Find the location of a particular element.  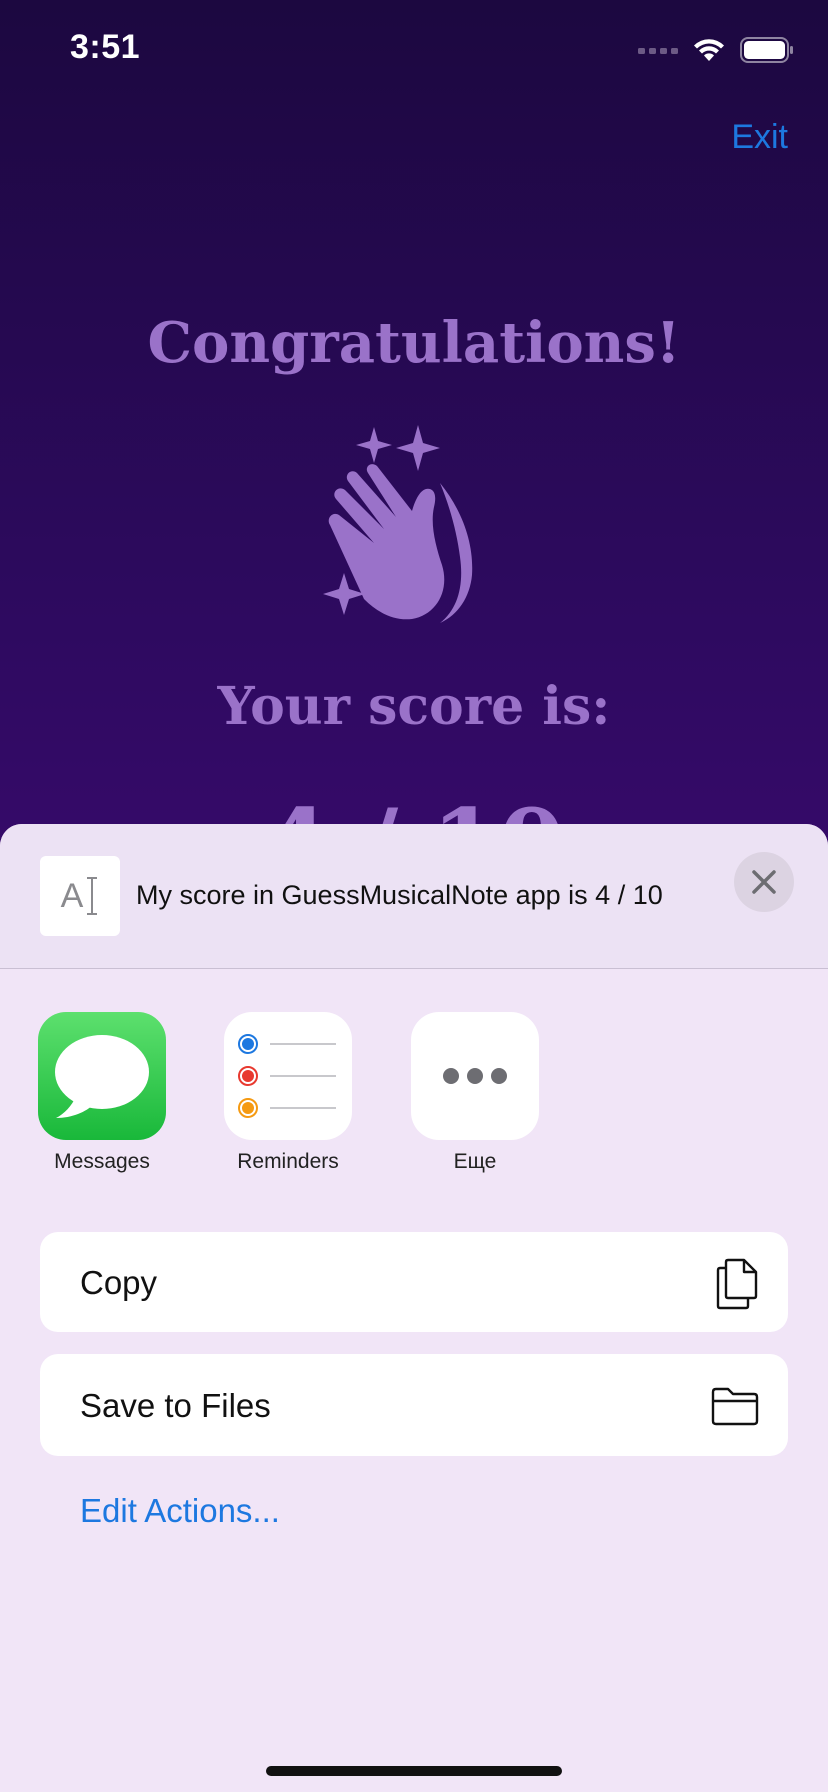

text-preview-thumbnail: A is located at coordinates (80, 896).